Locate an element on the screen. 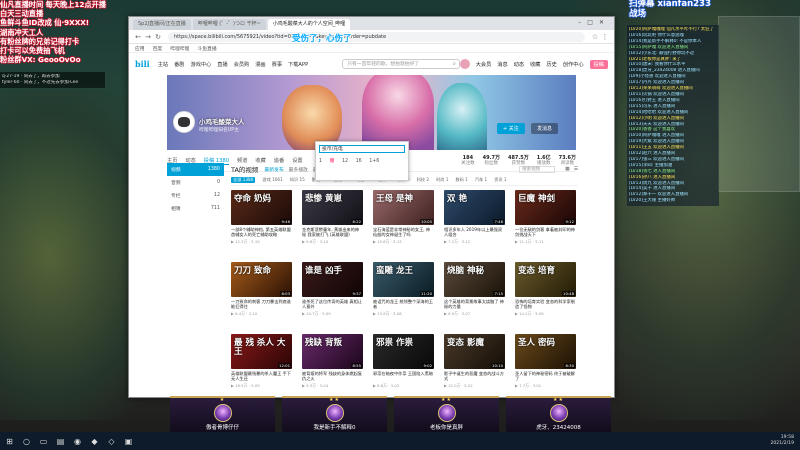  filter-option: 全部 1380 is located at coordinates (243, 180).